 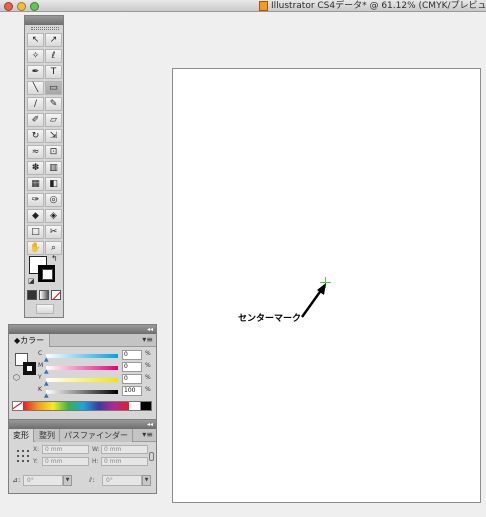 I want to click on type-tool: T, so click(x=53, y=72).